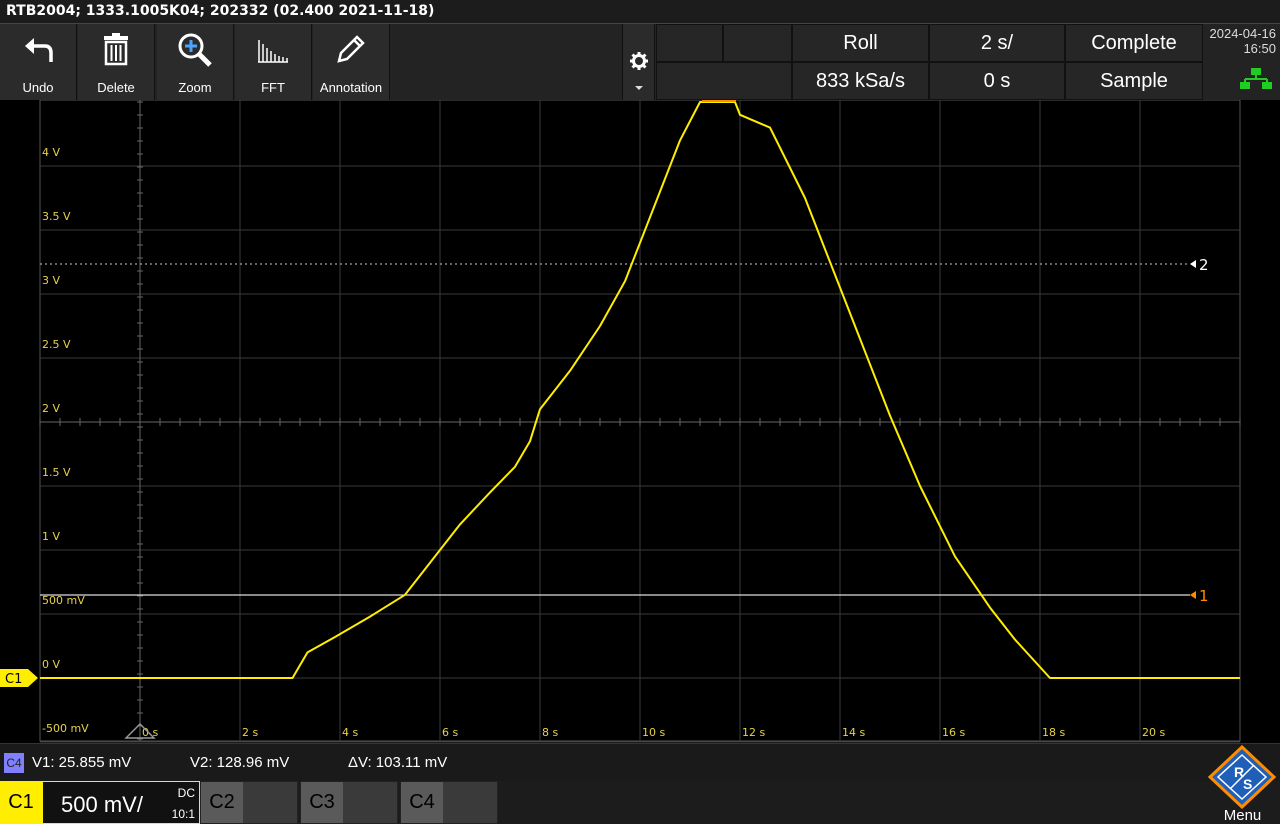 This screenshot has width=1280, height=824. Describe the element at coordinates (853, 732) in the screenshot. I see `x-axis-label: 14 s` at that location.